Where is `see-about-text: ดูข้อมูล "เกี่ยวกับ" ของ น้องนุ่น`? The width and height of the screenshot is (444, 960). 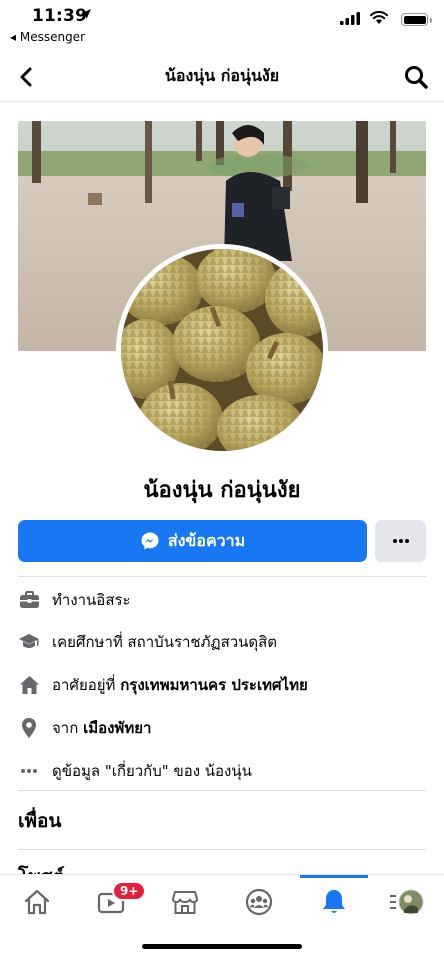 see-about-text: ดูข้อมูล "เกี่ยวกับ" ของ น้องนุ่น is located at coordinates (152, 771).